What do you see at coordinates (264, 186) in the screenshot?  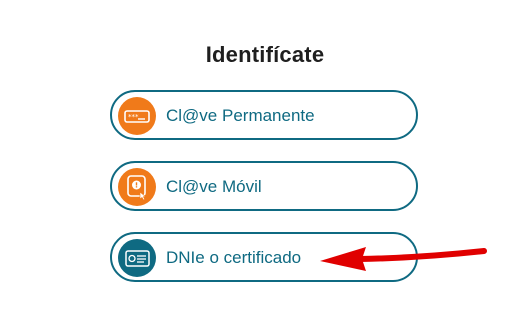 I see `clave-movil-button: Cl@ve Móvil` at bounding box center [264, 186].